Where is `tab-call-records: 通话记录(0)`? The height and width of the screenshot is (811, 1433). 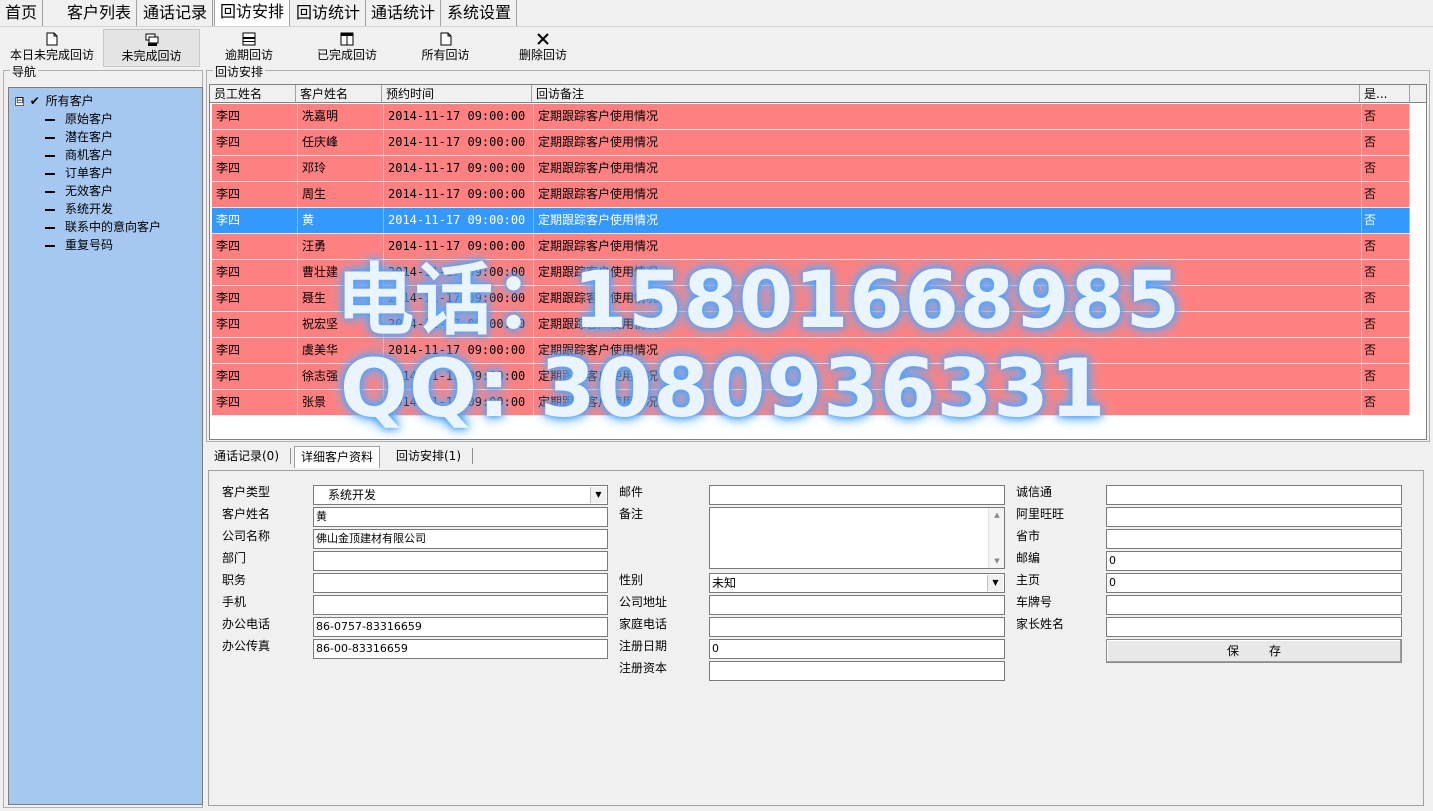
tab-call-records: 通话记录(0) is located at coordinates (246, 457).